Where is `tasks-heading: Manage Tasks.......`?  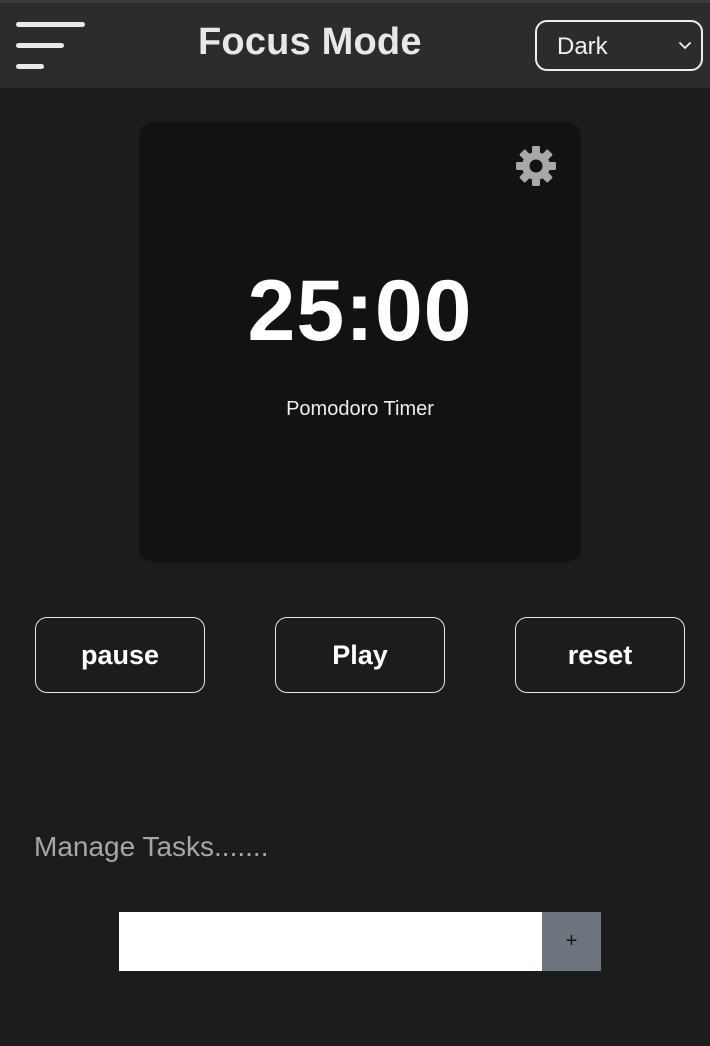
tasks-heading: Manage Tasks....... is located at coordinates (151, 846).